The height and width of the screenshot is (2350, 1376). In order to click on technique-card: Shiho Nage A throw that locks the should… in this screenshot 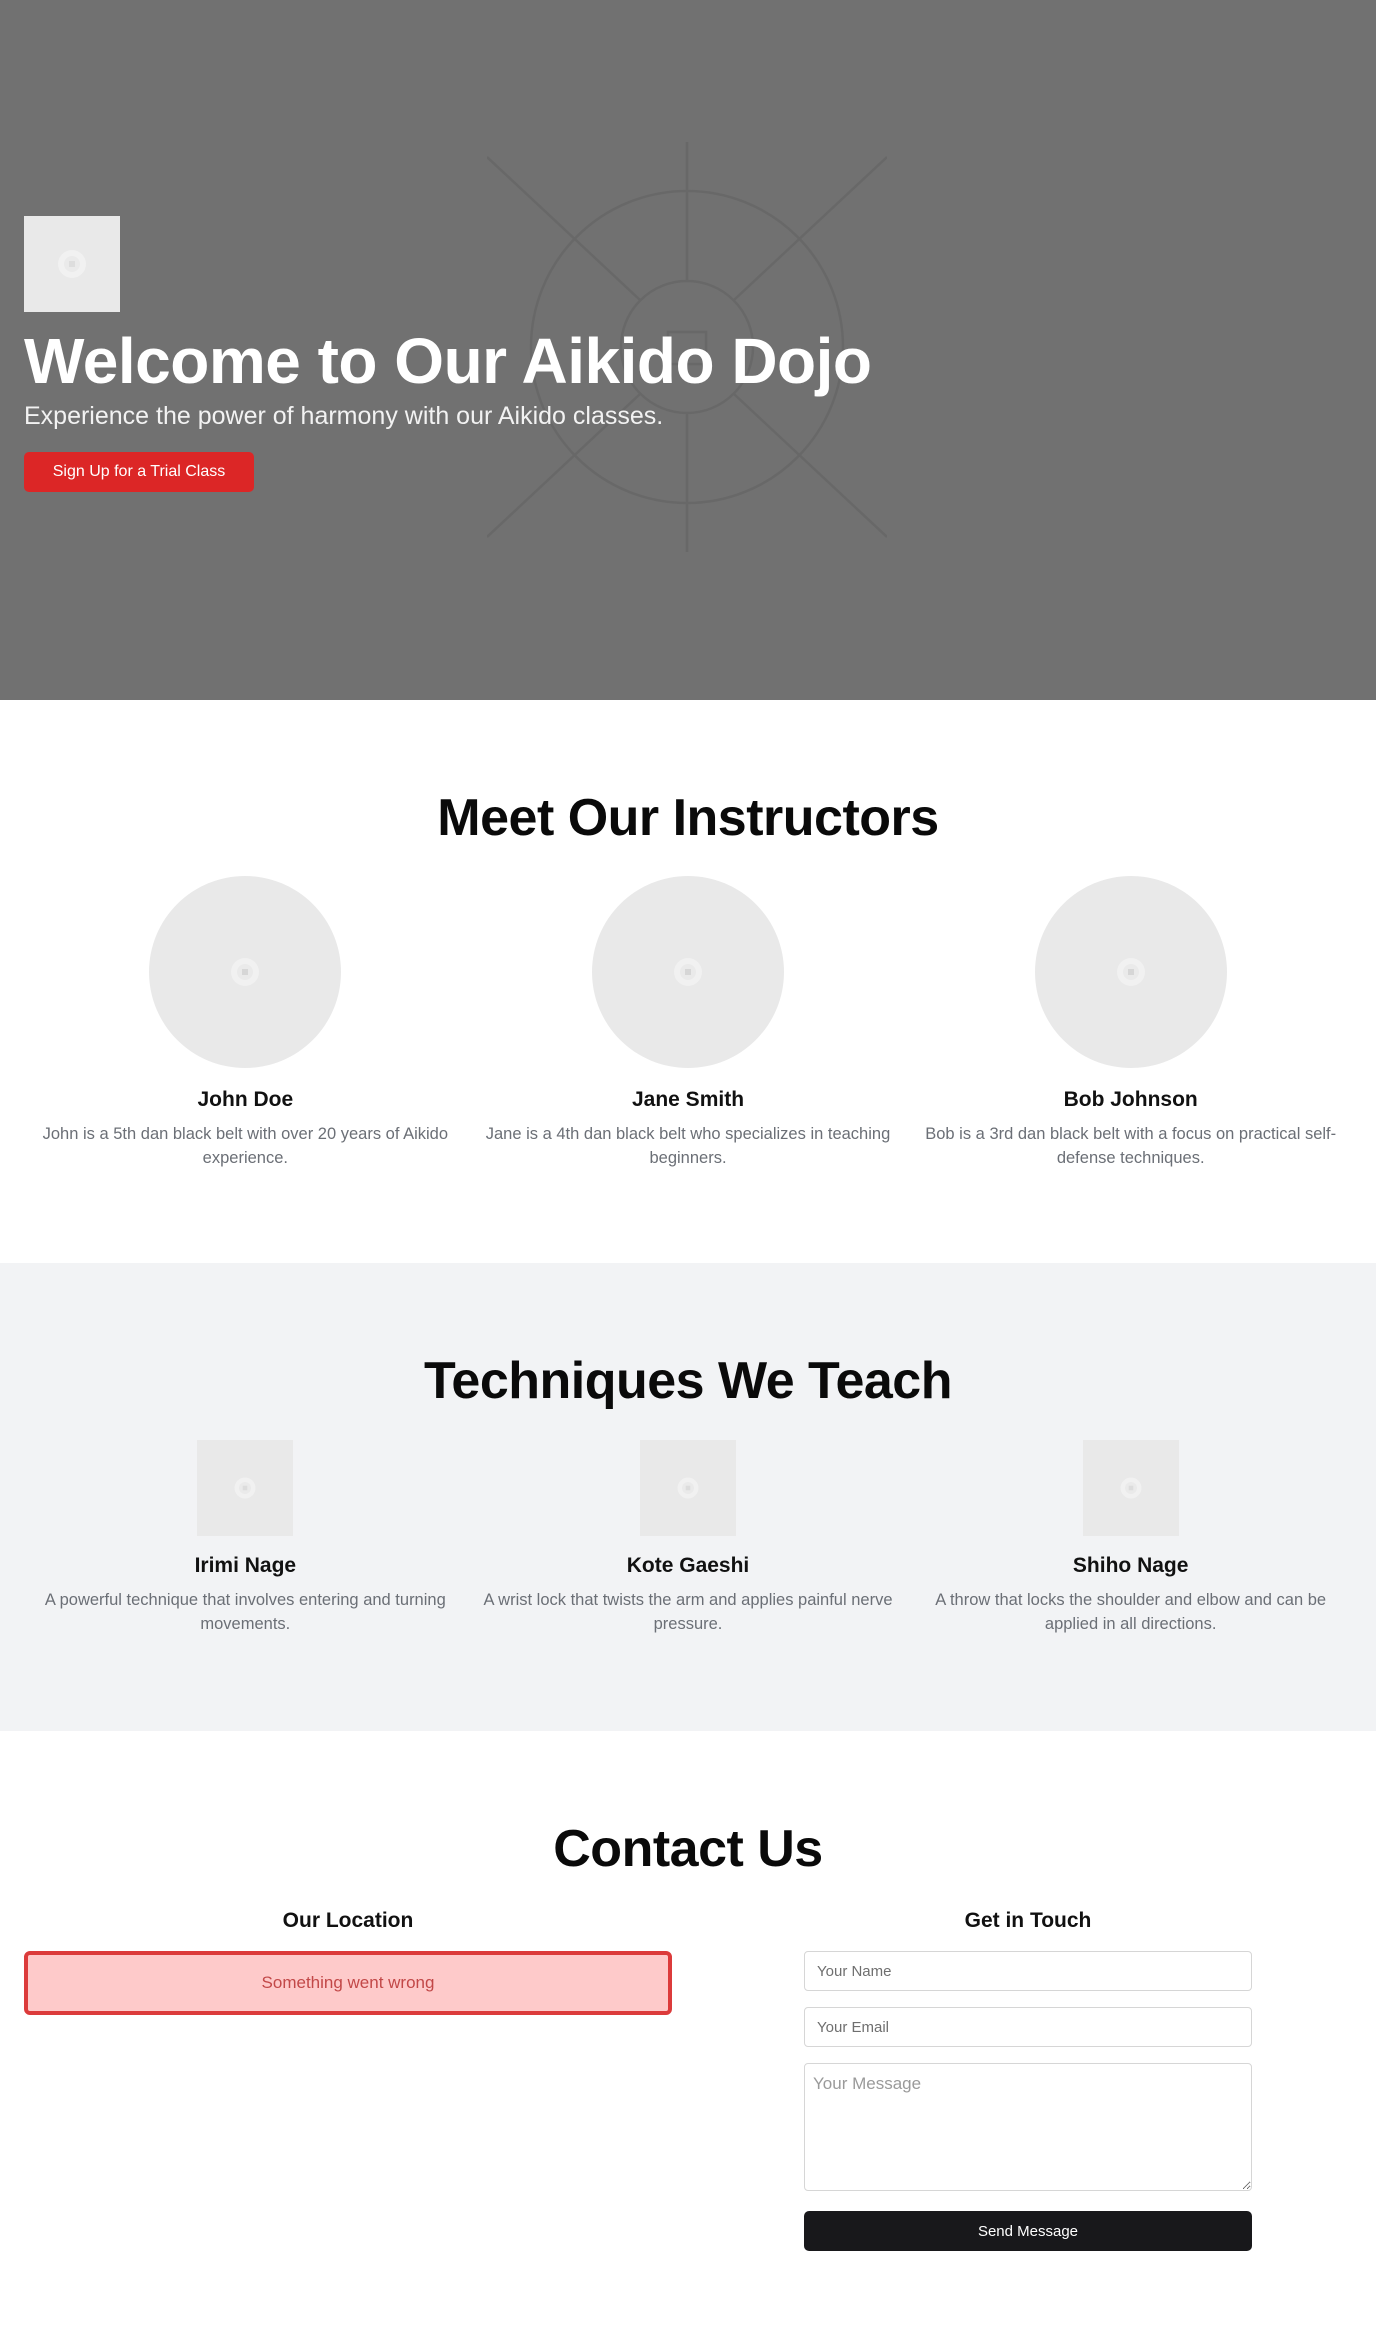, I will do `click(1130, 1538)`.